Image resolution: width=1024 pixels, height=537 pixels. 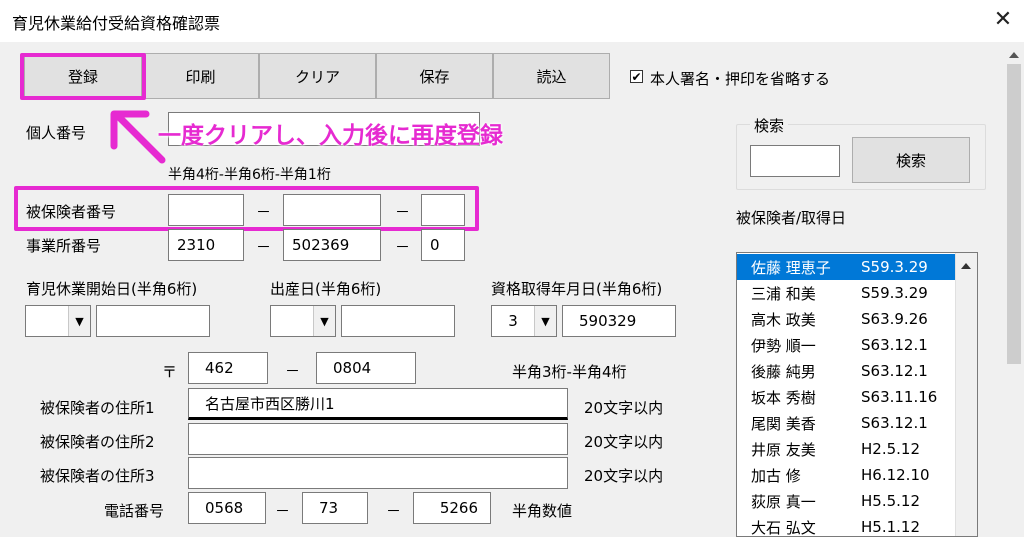 What do you see at coordinates (847, 525) in the screenshot?
I see `list-item: 大石 弘文 H5.1.12` at bounding box center [847, 525].